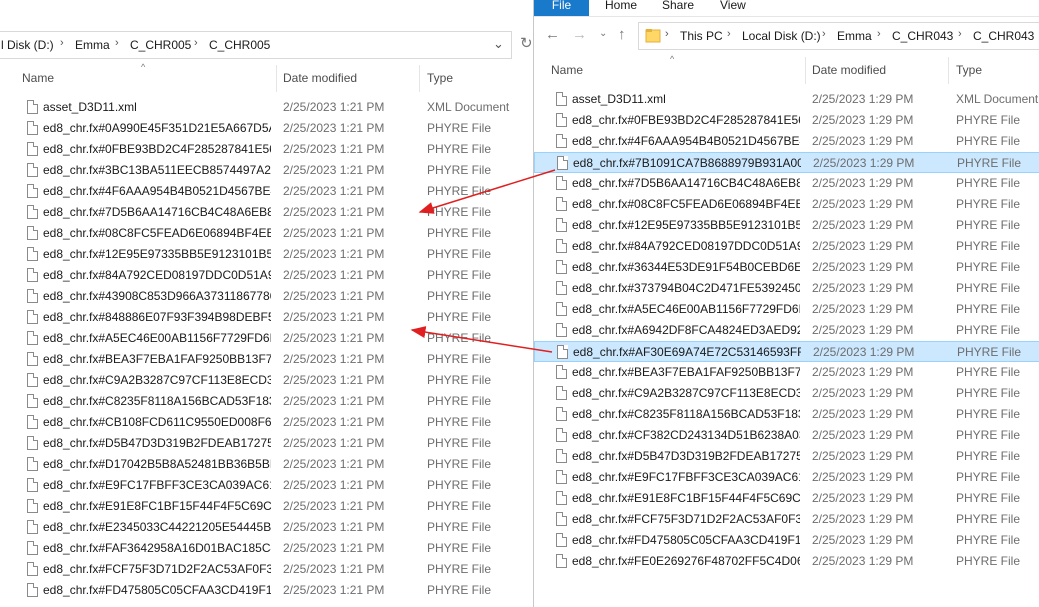 The width and height of the screenshot is (1039, 607). Describe the element at coordinates (733, 8) in the screenshot. I see `tab-view: View` at that location.